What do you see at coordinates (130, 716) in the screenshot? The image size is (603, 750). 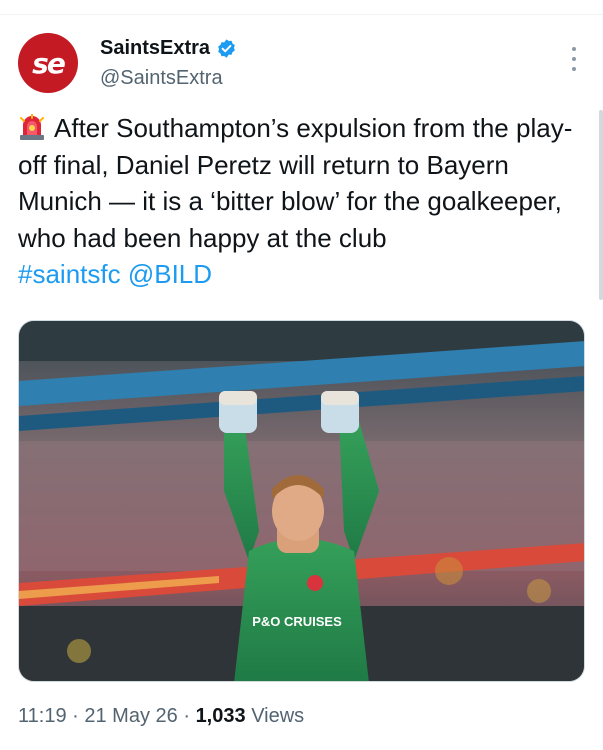 I see `tweet-date: 21 May 26` at bounding box center [130, 716].